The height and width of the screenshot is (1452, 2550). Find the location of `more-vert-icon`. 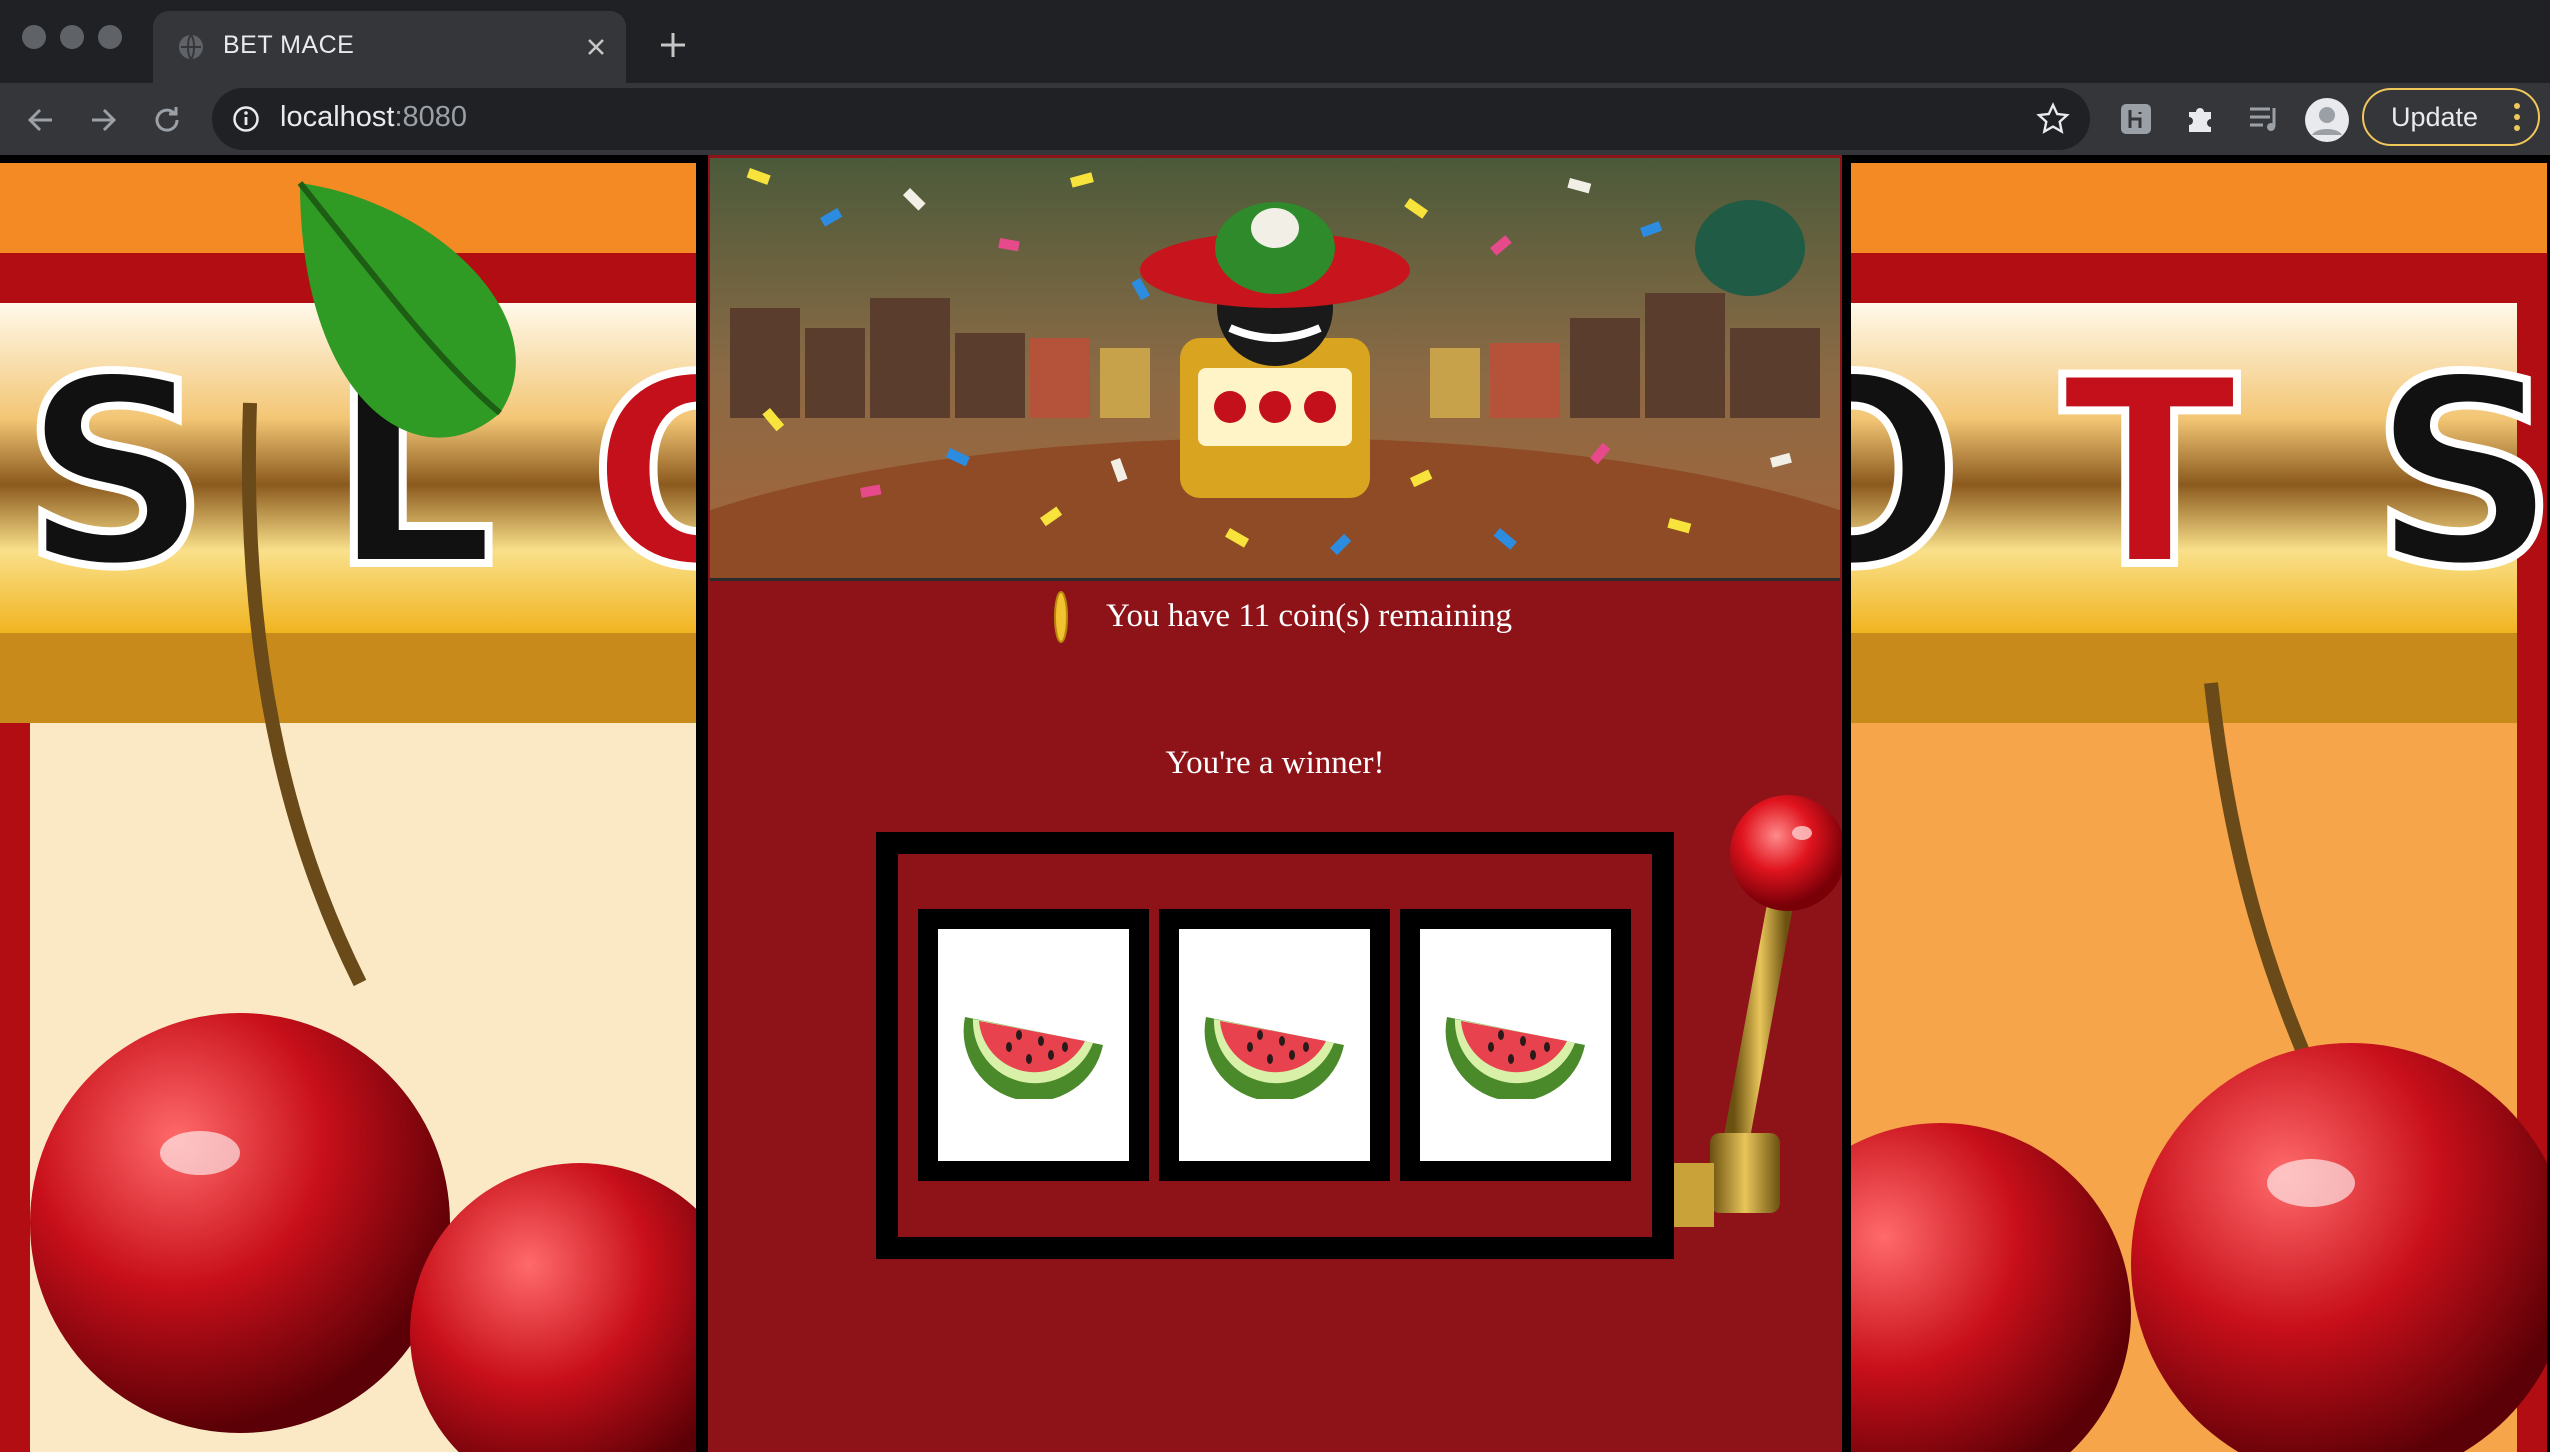

more-vert-icon is located at coordinates (2517, 117).